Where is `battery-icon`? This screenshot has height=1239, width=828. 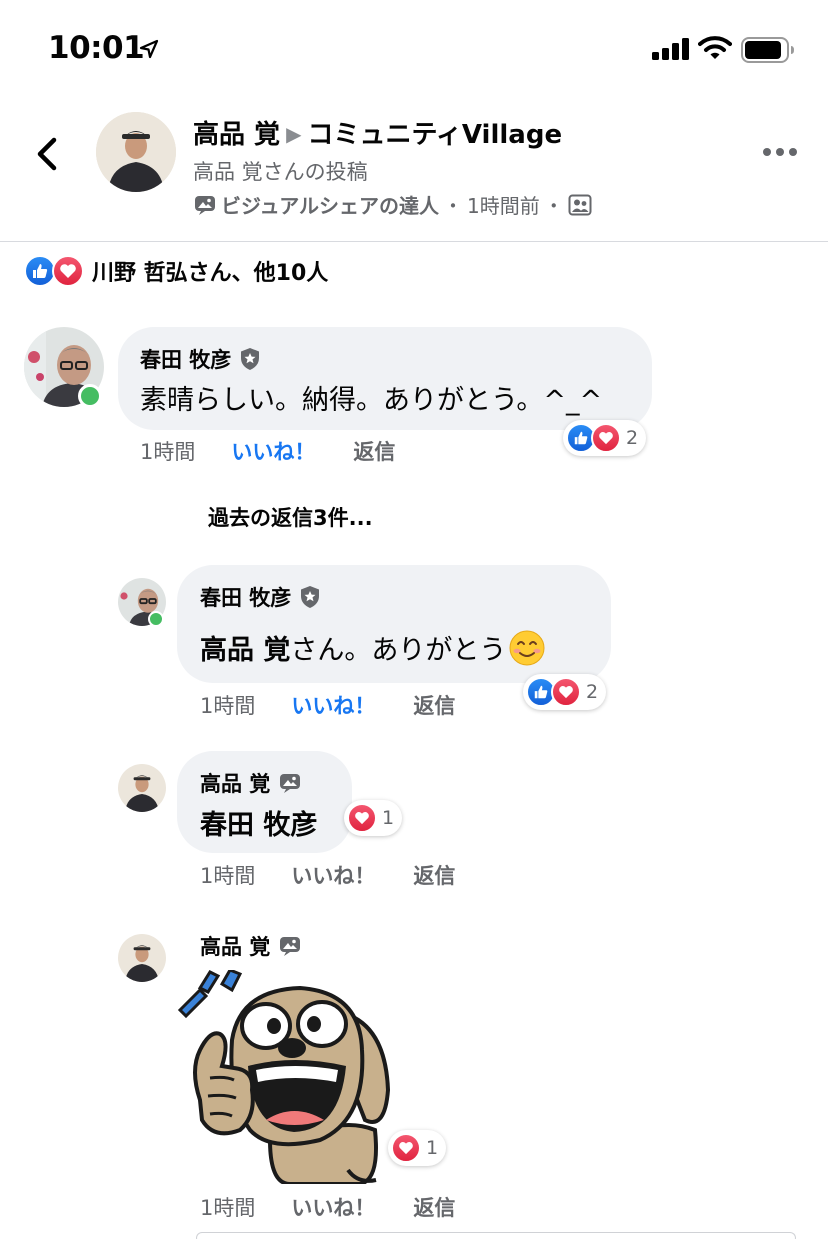 battery-icon is located at coordinates (767, 50).